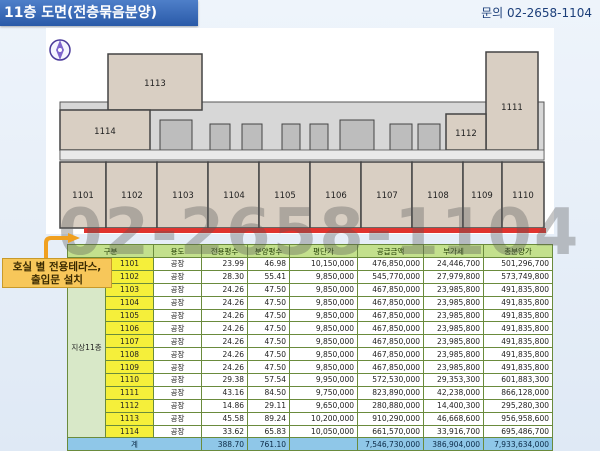  What do you see at coordinates (518, 251) in the screenshot?
I see `header-total-price: 총분양가` at bounding box center [518, 251].